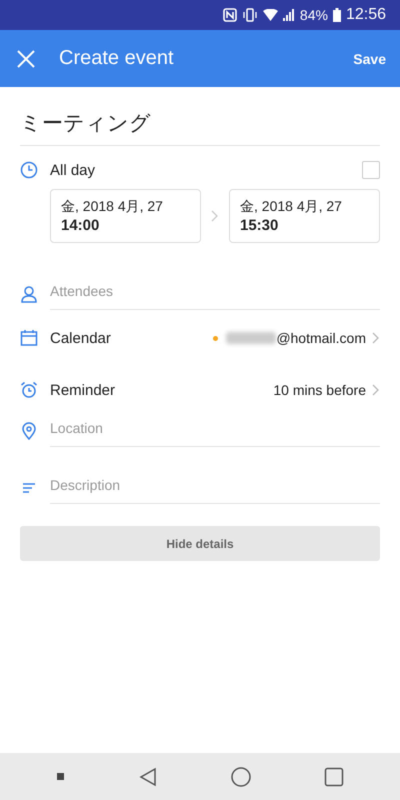 The image size is (400, 800). What do you see at coordinates (80, 338) in the screenshot?
I see `calendar-label: Calendar` at bounding box center [80, 338].